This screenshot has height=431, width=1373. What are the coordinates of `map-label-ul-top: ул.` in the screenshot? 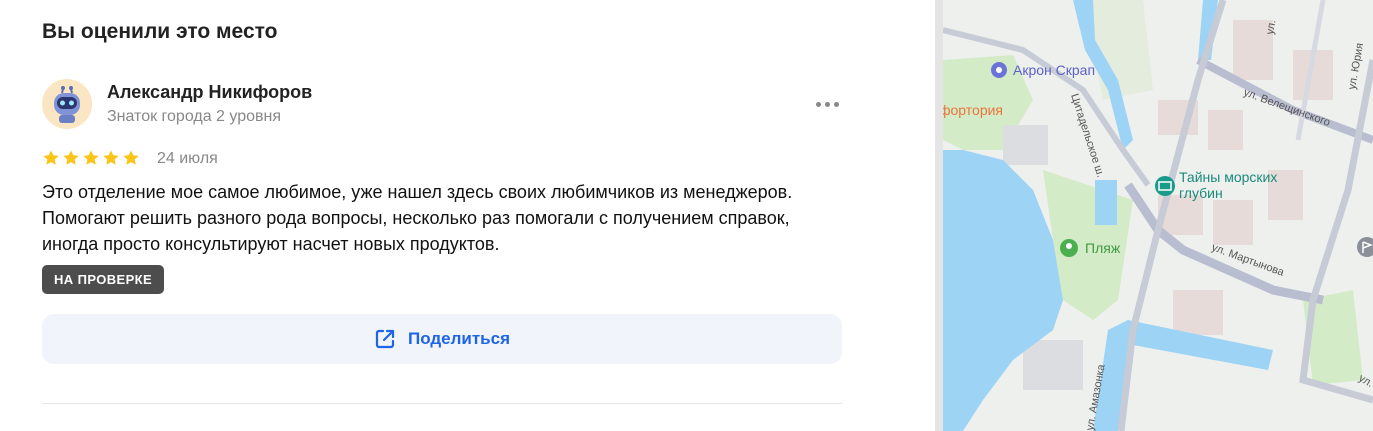 It's located at (1271, 27).